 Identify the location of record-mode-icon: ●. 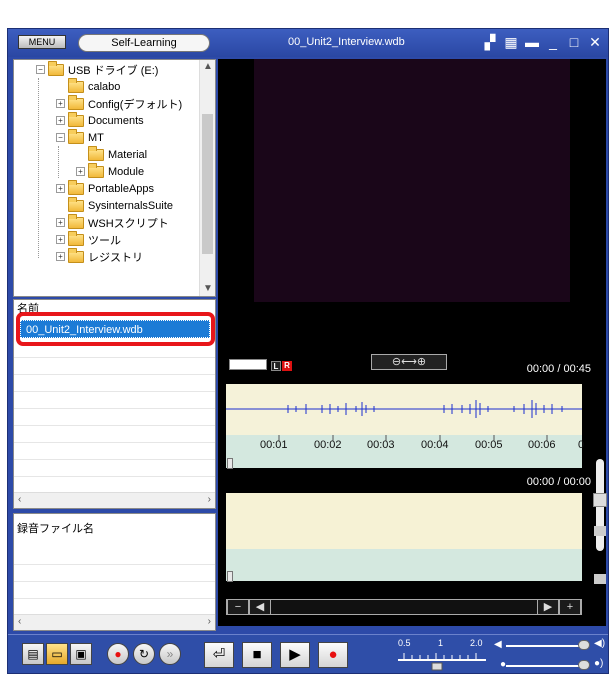
(118, 654).